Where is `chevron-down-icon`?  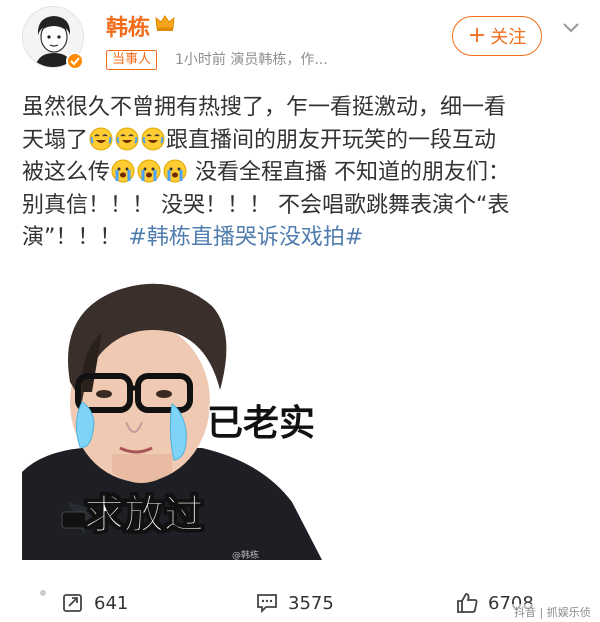
chevron-down-icon is located at coordinates (571, 27).